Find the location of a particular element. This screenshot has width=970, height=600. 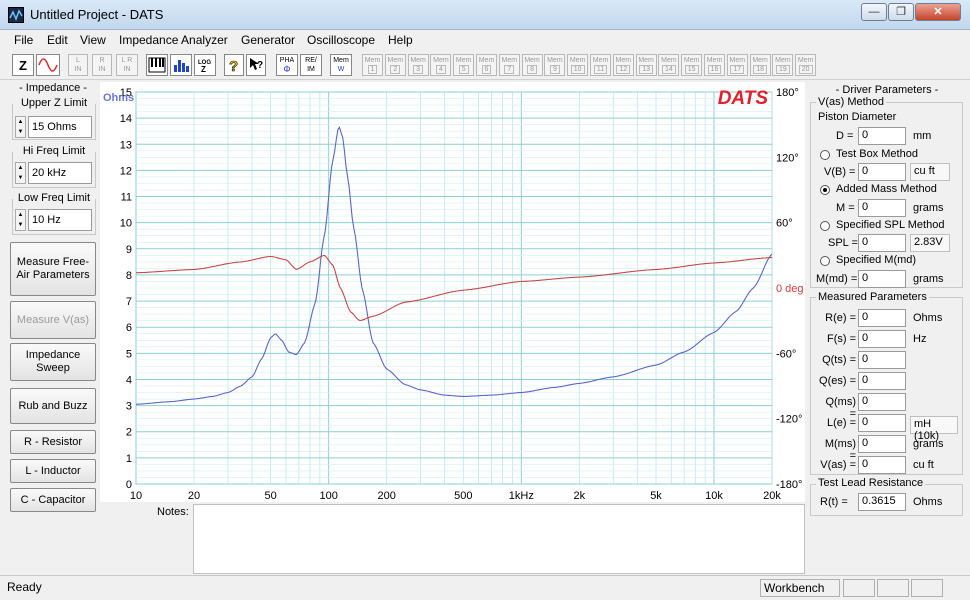

menu-edit: Edit is located at coordinates (57, 40).